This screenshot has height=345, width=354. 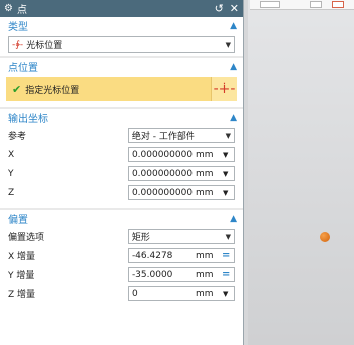 What do you see at coordinates (204, 293) in the screenshot?
I see `z-increment-unit: mm` at bounding box center [204, 293].